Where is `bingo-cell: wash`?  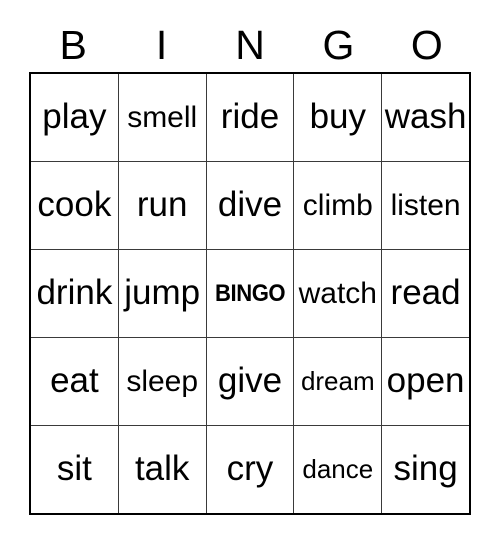
bingo-cell: wash is located at coordinates (425, 117).